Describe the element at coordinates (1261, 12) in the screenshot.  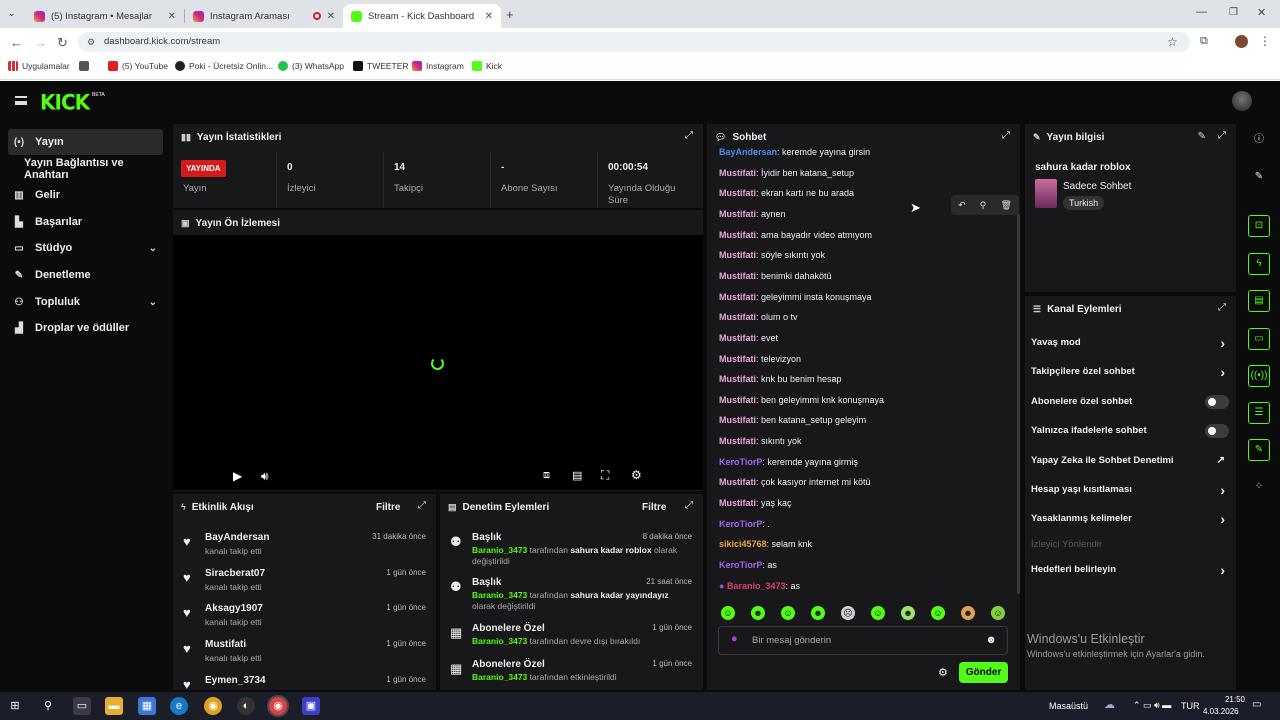
I see `window-close-button: ✕` at that location.